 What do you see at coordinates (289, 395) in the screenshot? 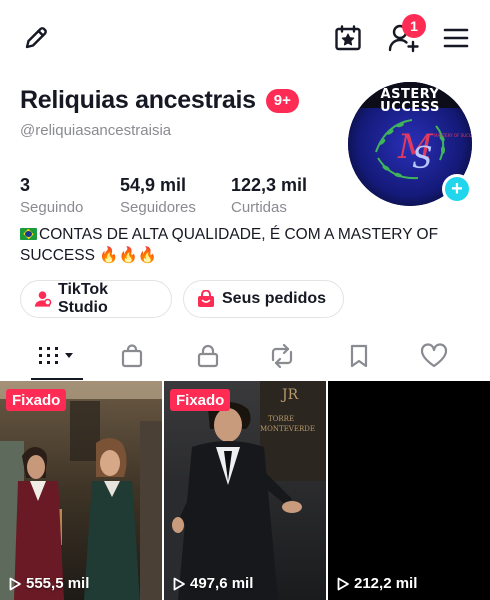
I see `svg-text: JR` at bounding box center [289, 395].